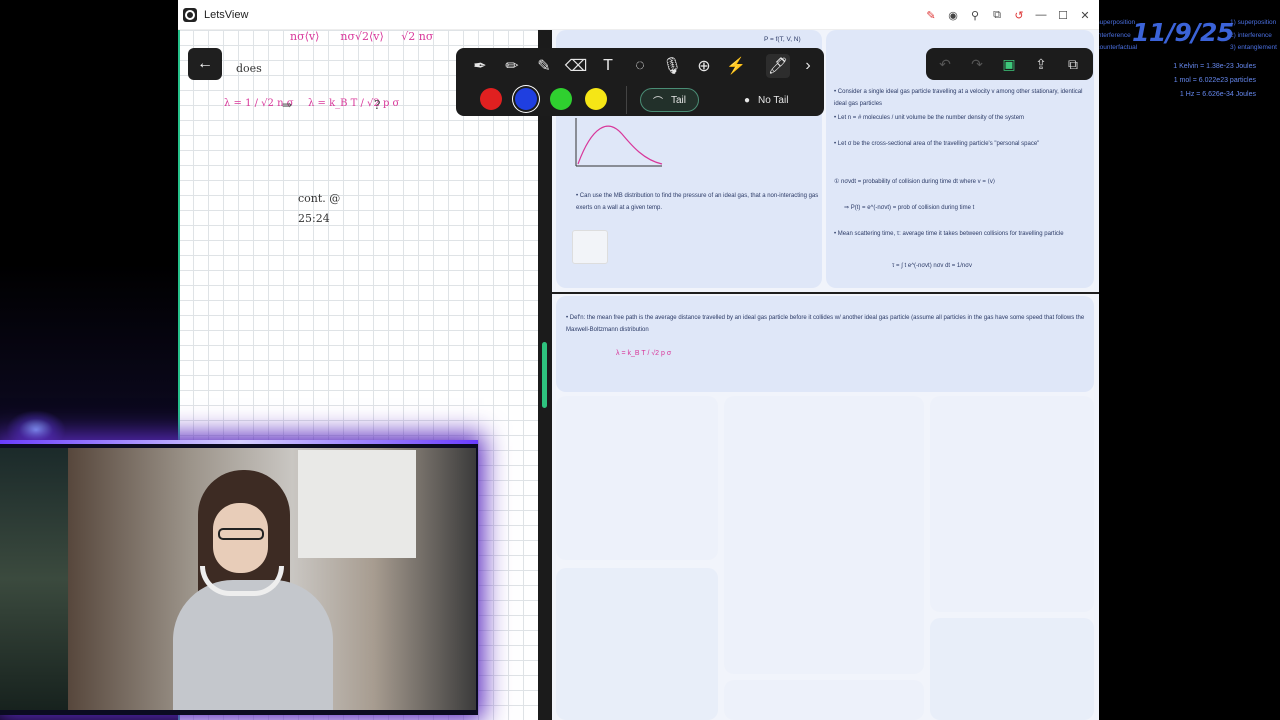 The width and height of the screenshot is (1280, 720). What do you see at coordinates (526, 99) in the screenshot?
I see `color-blue-swatch` at bounding box center [526, 99].